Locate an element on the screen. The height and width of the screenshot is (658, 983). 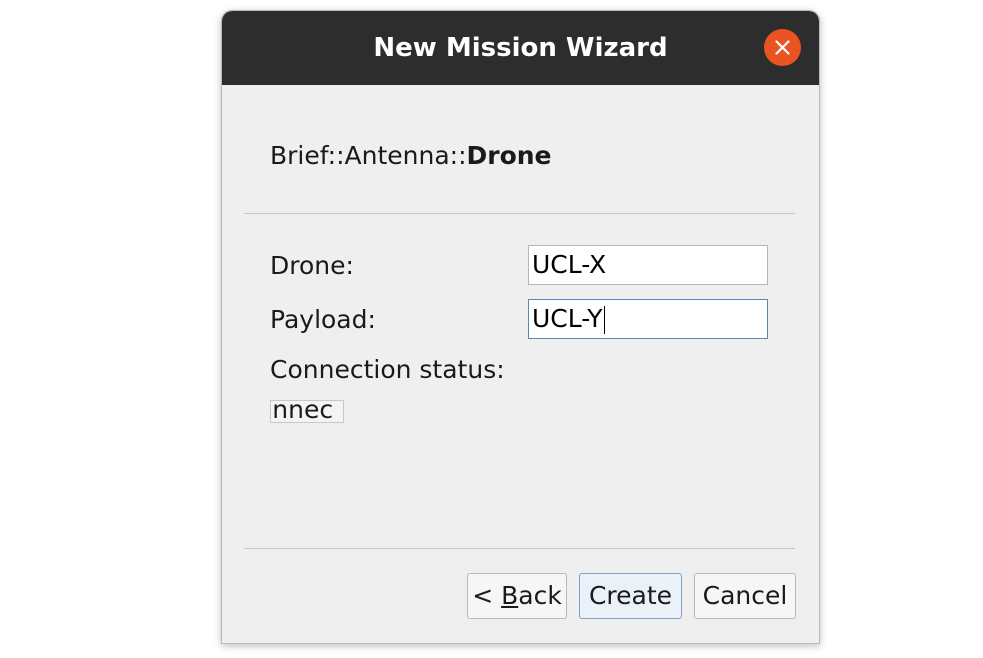
close-button is located at coordinates (782, 47).